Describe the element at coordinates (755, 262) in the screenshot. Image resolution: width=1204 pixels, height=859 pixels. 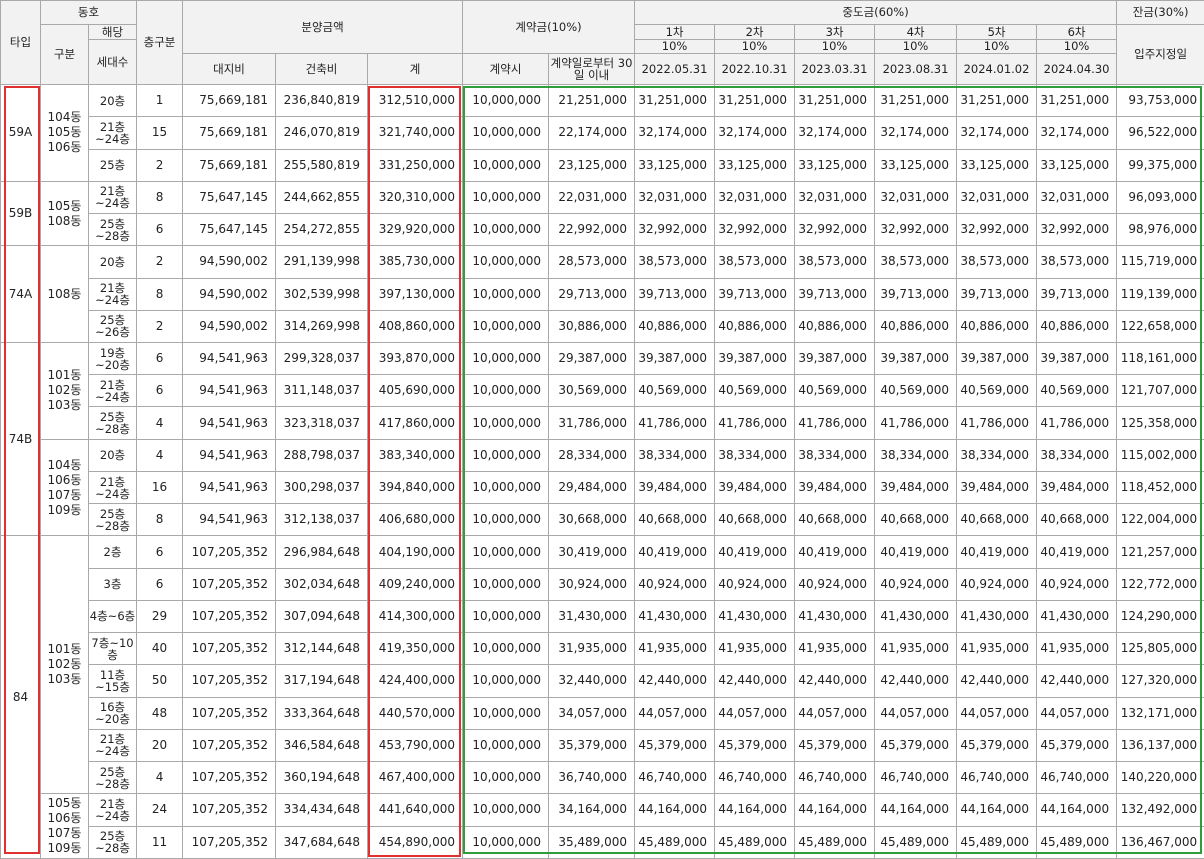
I see `interim-round-2-cell: 38,573,000` at that location.